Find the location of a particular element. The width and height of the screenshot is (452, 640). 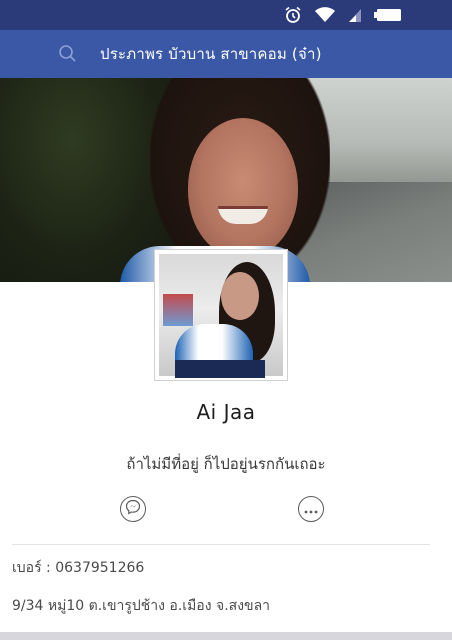

more-options-button is located at coordinates (311, 509).